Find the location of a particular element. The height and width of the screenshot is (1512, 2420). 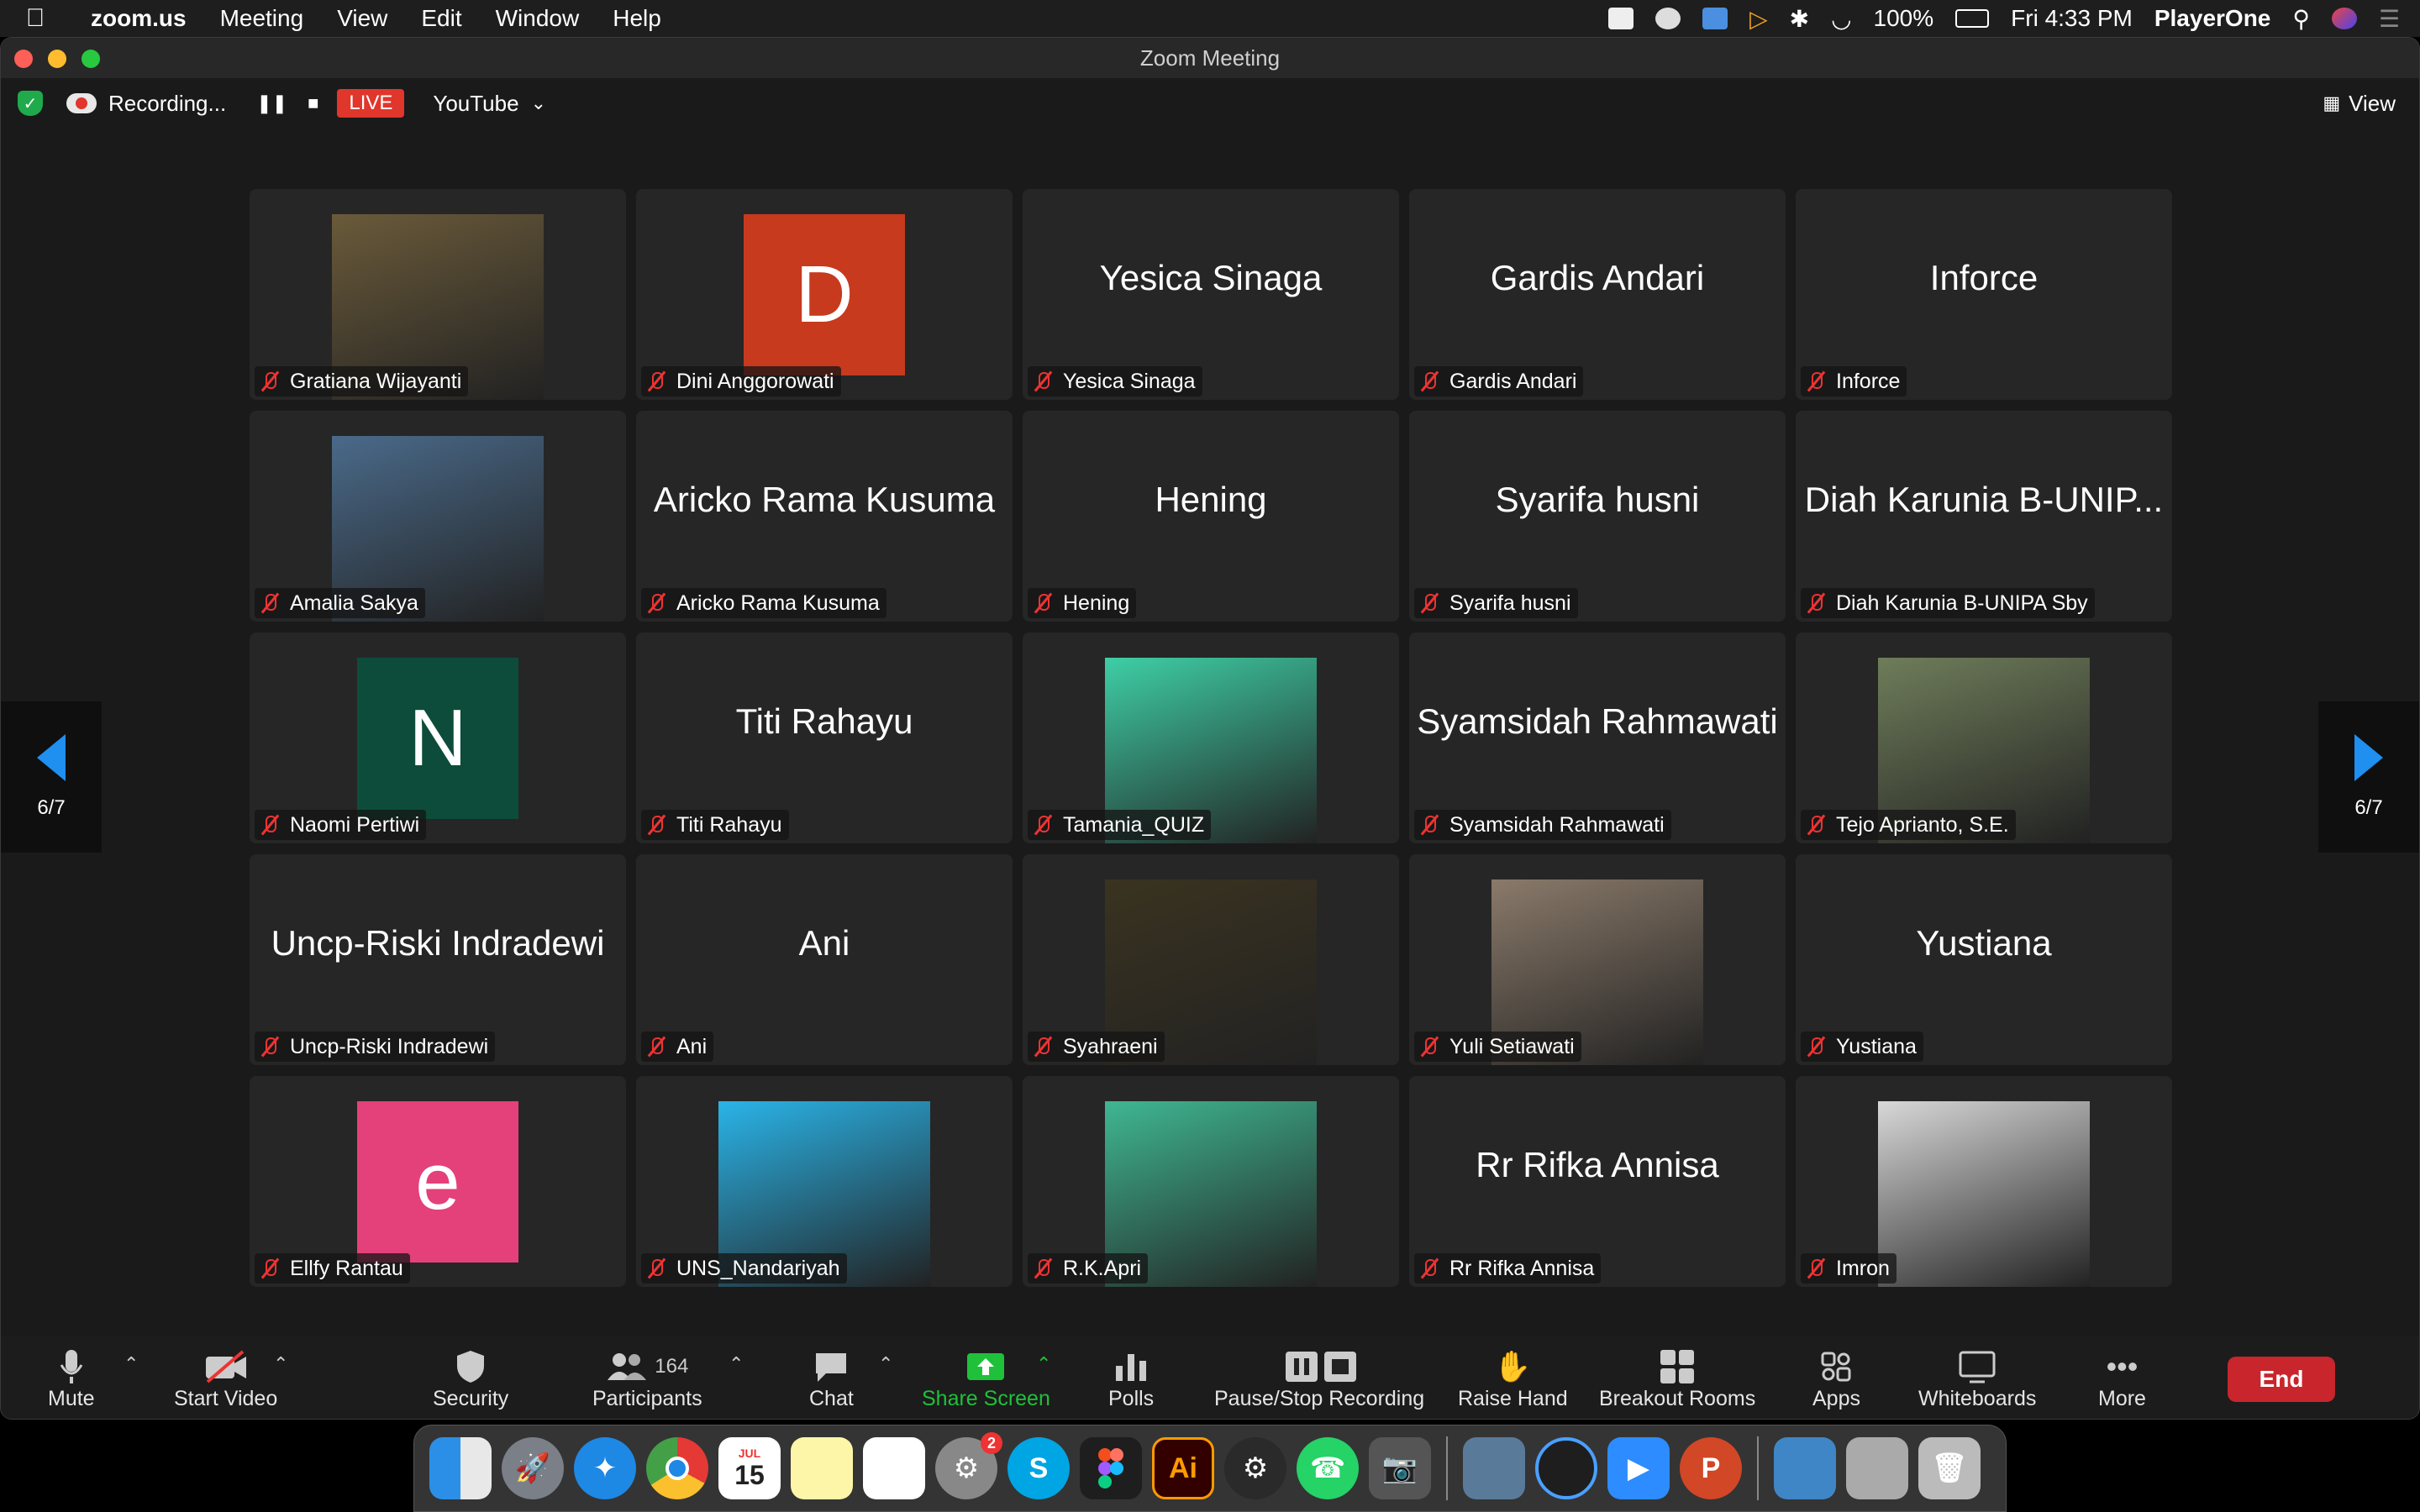

video-options-chevron-icon: ⌃ is located at coordinates (280, 1364).